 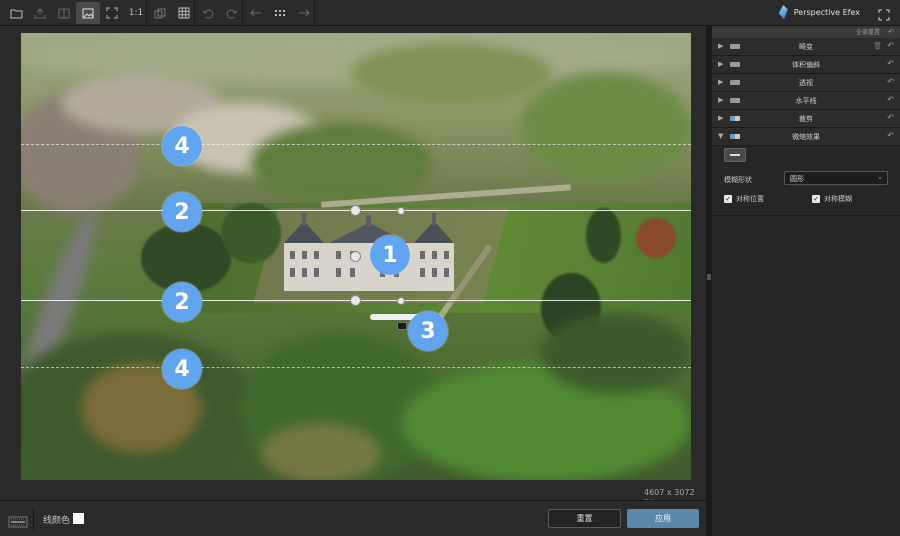 I want to click on section-label: 裁剪, so click(x=806, y=119).